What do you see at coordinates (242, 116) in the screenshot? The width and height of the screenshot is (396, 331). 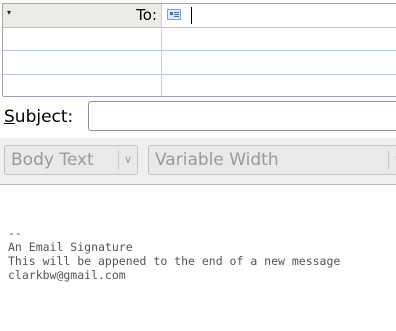 I see `subject-input` at bounding box center [242, 116].